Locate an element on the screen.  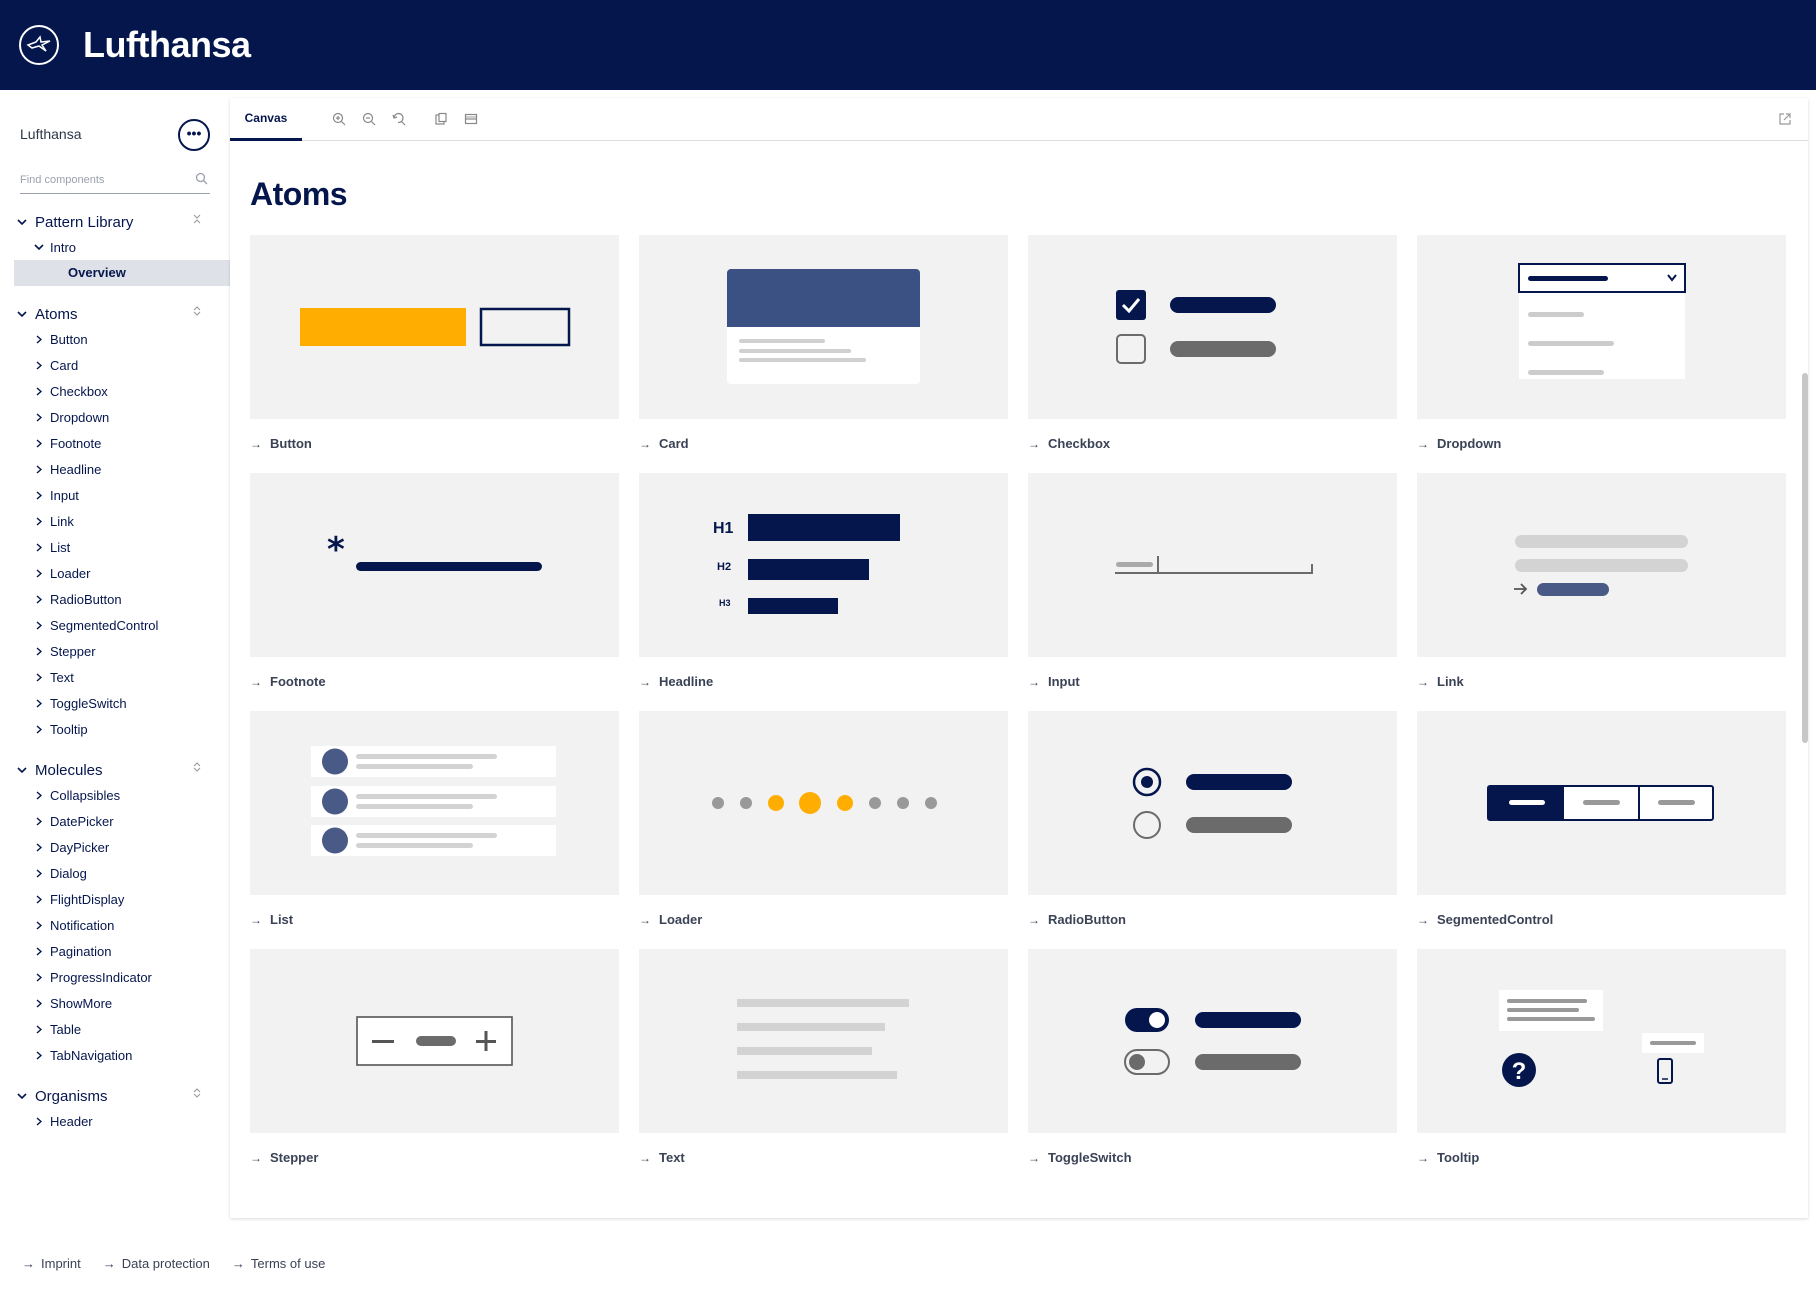
zoom-out-icon is located at coordinates (369, 119).